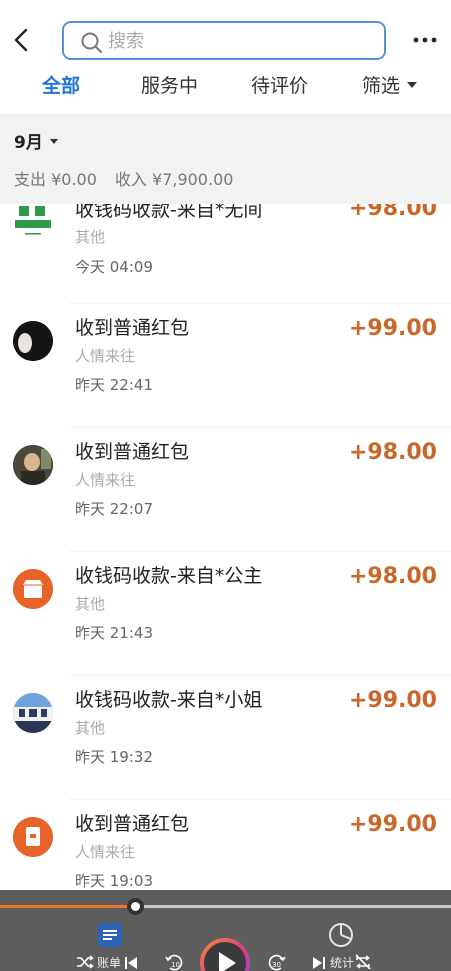 This screenshot has width=451, height=971. Describe the element at coordinates (28, 143) in the screenshot. I see `month-label: 9月` at that location.